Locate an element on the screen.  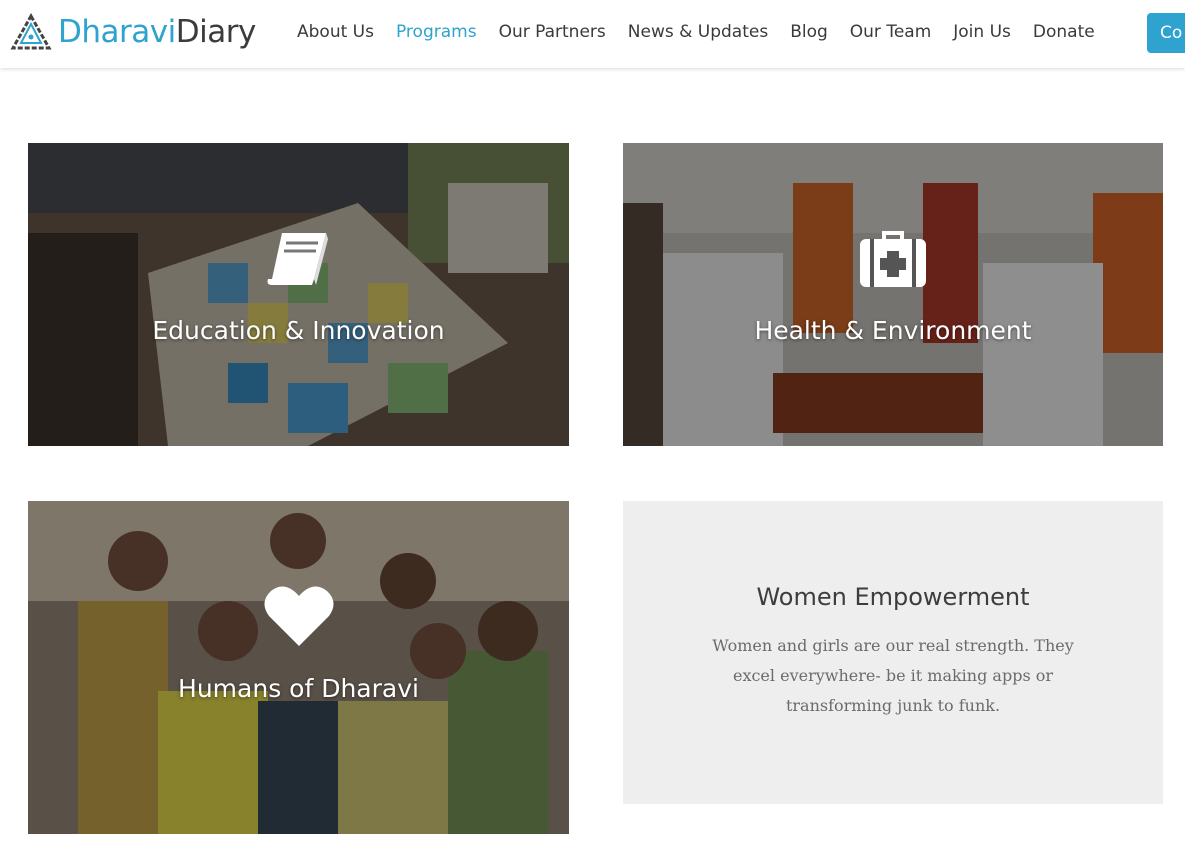
logo: DharaviDiary is located at coordinates (133, 32).